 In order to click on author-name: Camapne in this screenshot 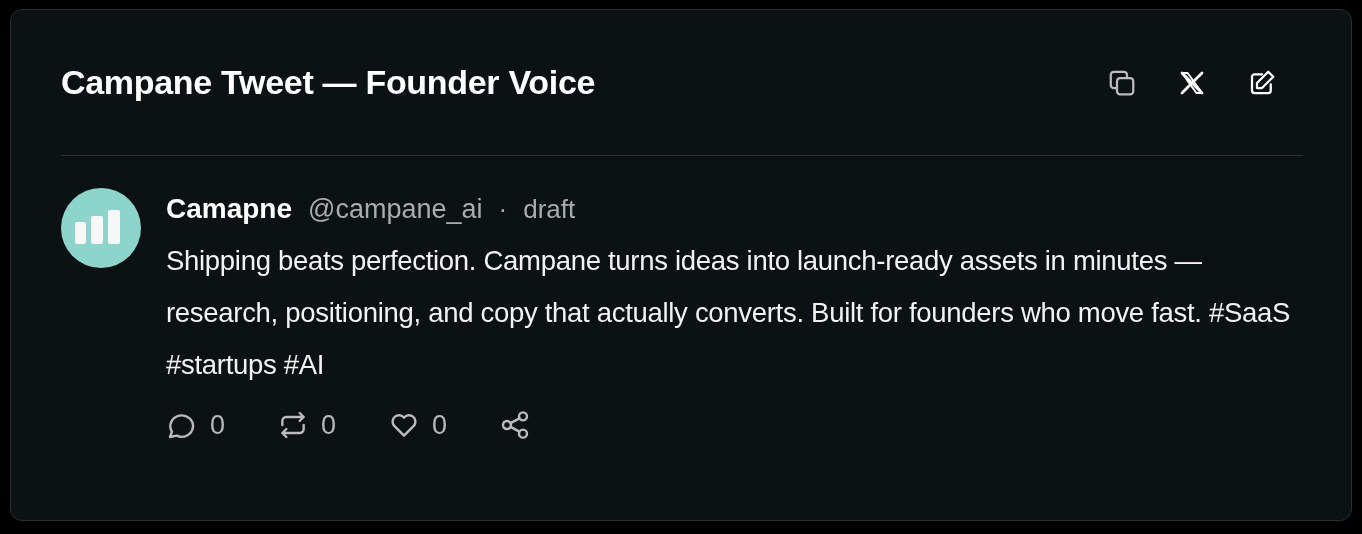, I will do `click(229, 209)`.